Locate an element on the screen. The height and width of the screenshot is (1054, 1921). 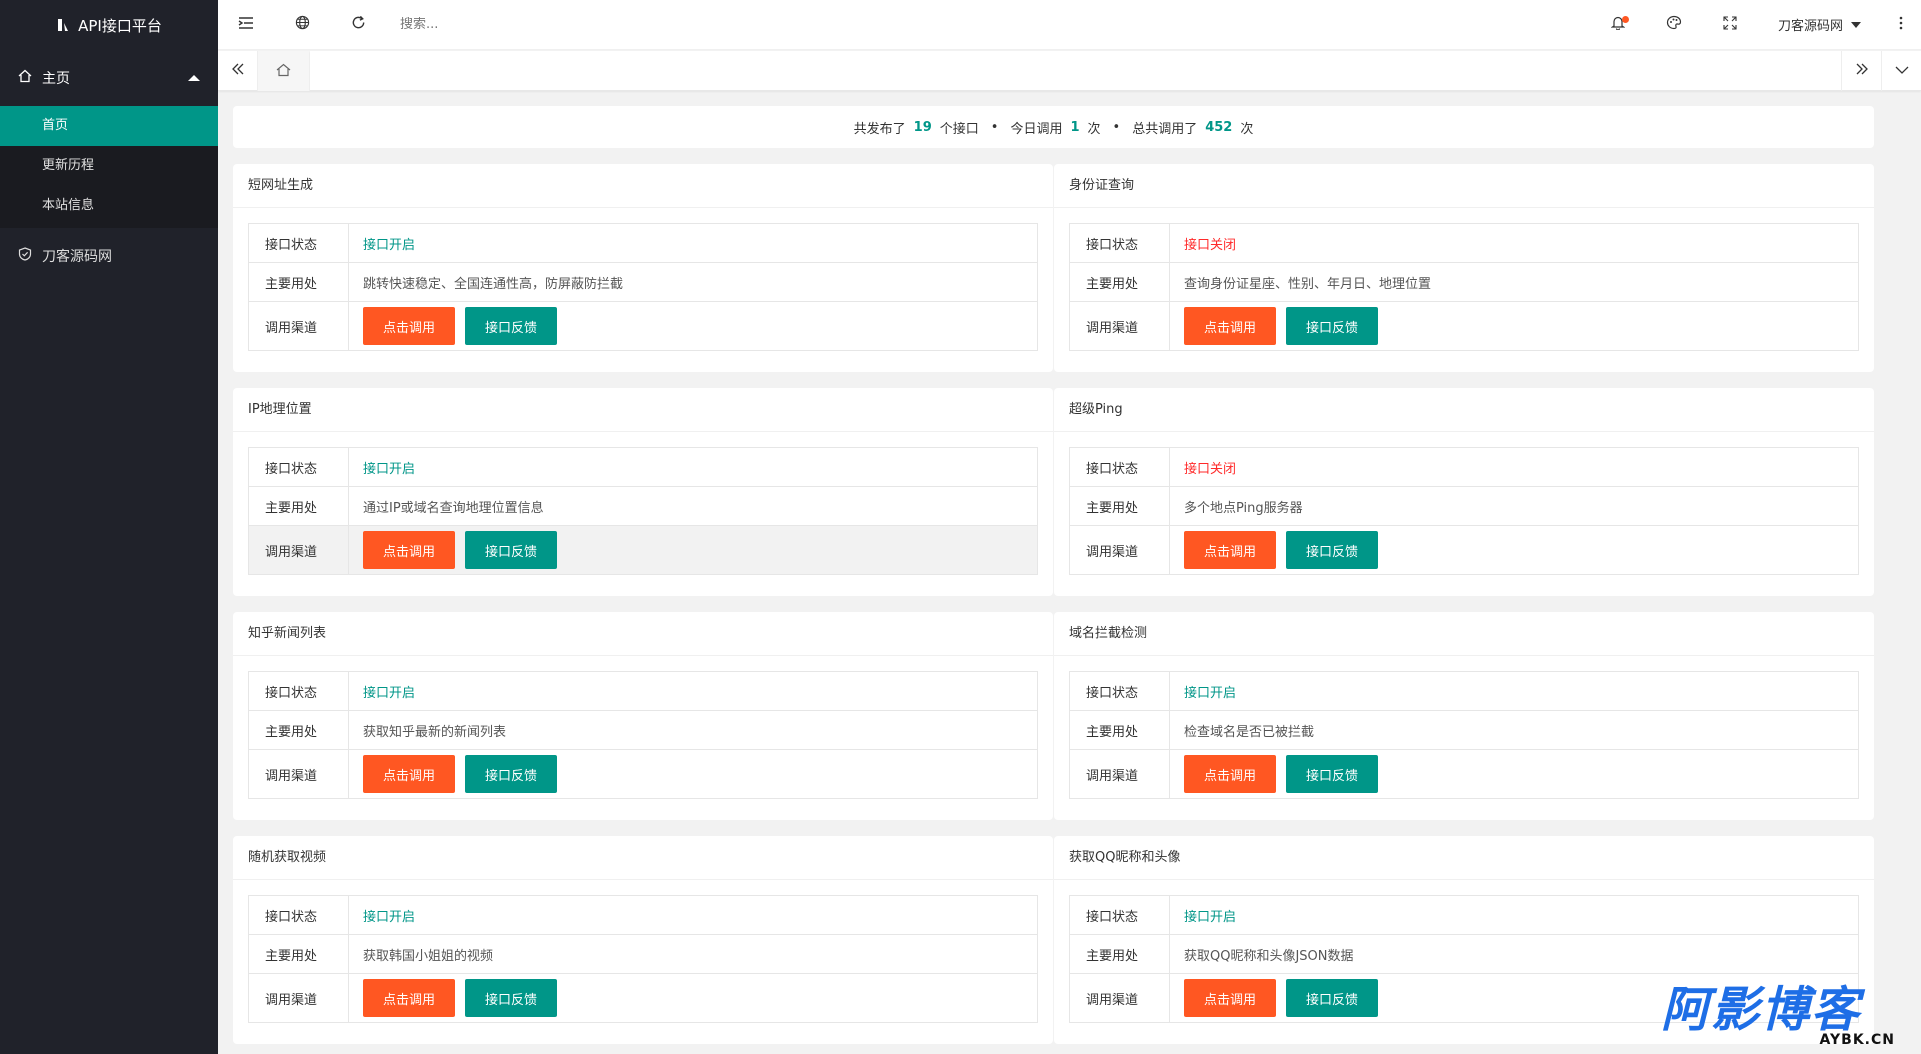
api-info-table: 接口状态 接口开启 主要用处 检查域名是否已被拦截 调用渠道 点击调用 接口反馈 is located at coordinates (1464, 735).